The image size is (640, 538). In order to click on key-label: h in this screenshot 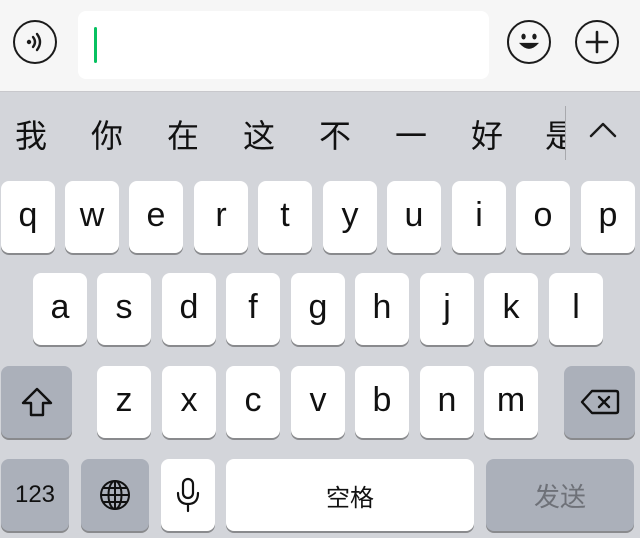, I will do `click(382, 307)`.